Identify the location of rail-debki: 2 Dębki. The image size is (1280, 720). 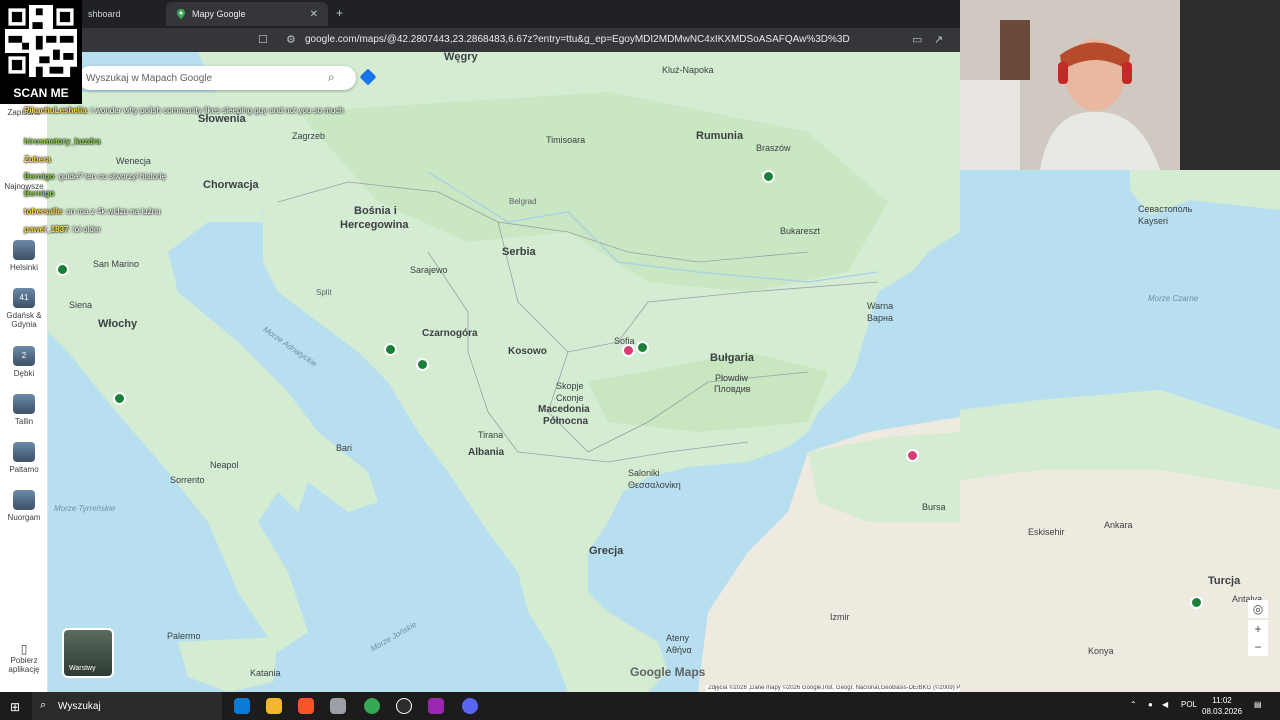
(24, 362).